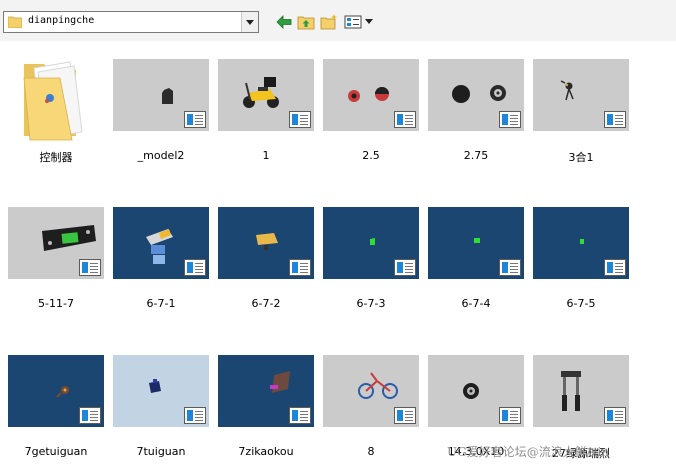 The height and width of the screenshot is (466, 676). Describe the element at coordinates (61, 20) in the screenshot. I see `address-path: dianpingche` at that location.